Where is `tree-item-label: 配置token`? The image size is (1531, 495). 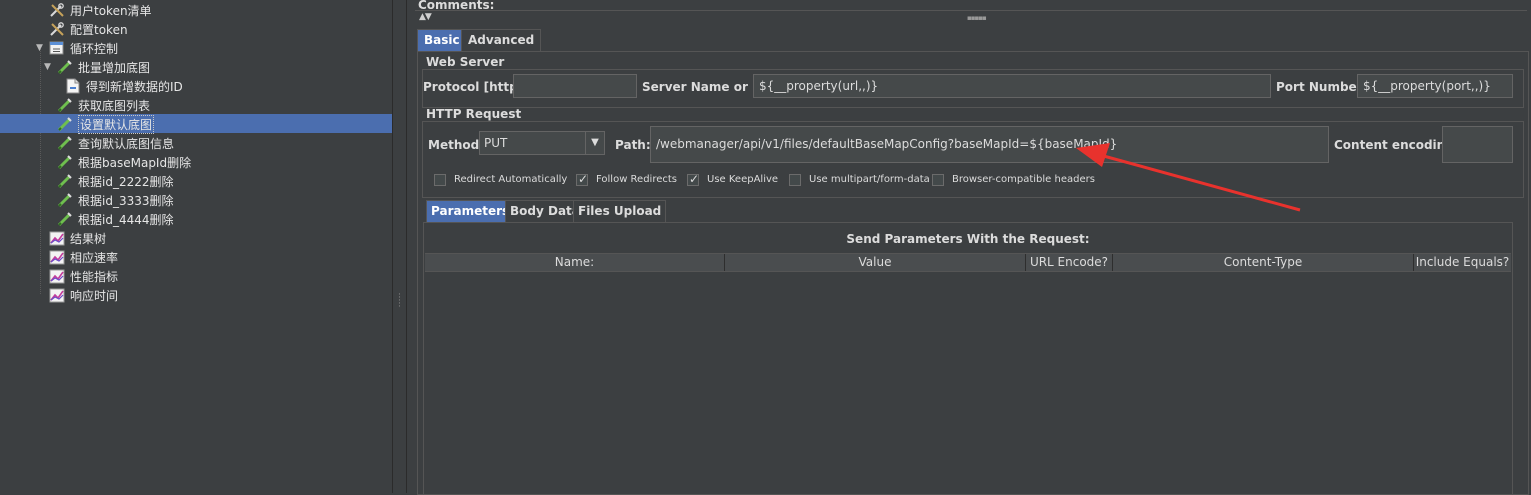 tree-item-label: 配置token is located at coordinates (99, 30).